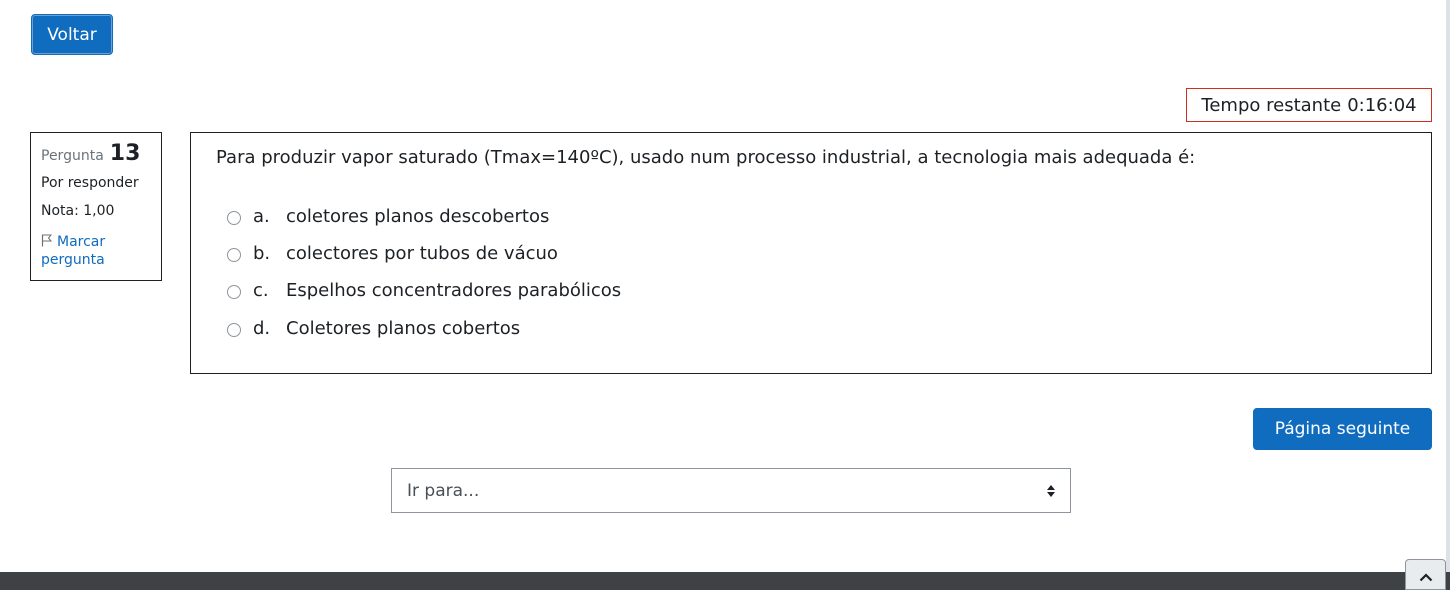 The height and width of the screenshot is (590, 1450). I want to click on answer-text: colectores por tubos de vácuo, so click(422, 253).